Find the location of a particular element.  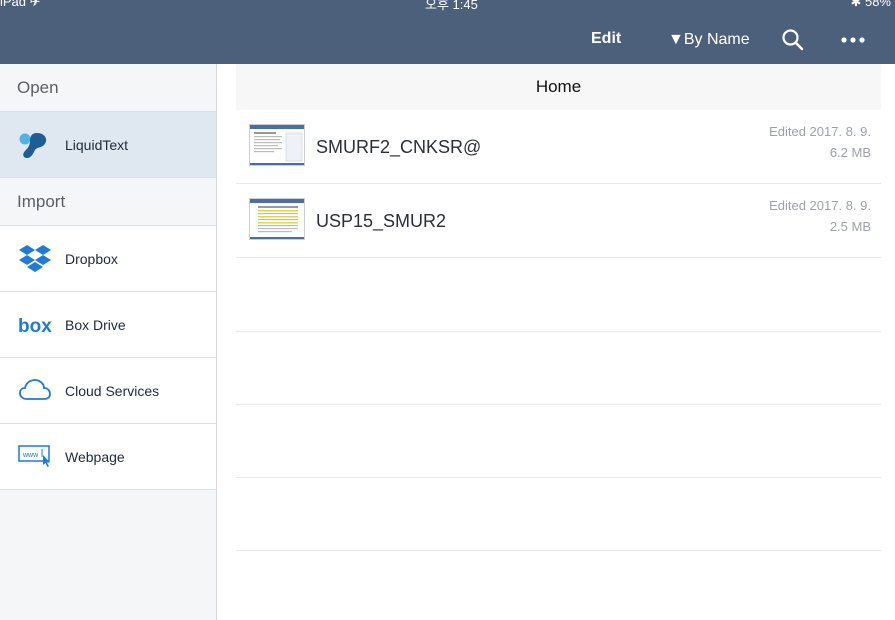

page-title: Home is located at coordinates (558, 87).